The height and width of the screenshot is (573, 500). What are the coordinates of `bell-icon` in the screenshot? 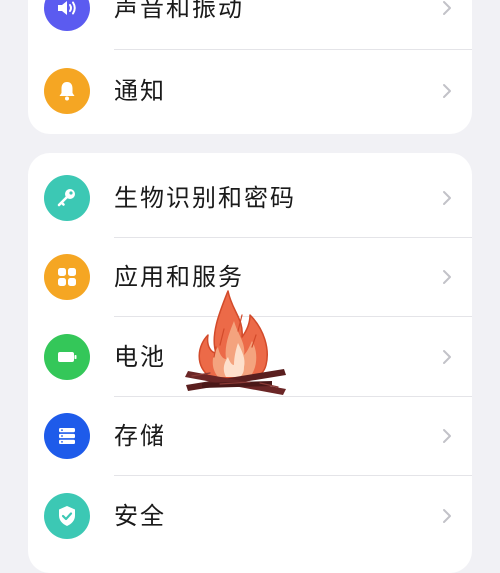 It's located at (67, 91).